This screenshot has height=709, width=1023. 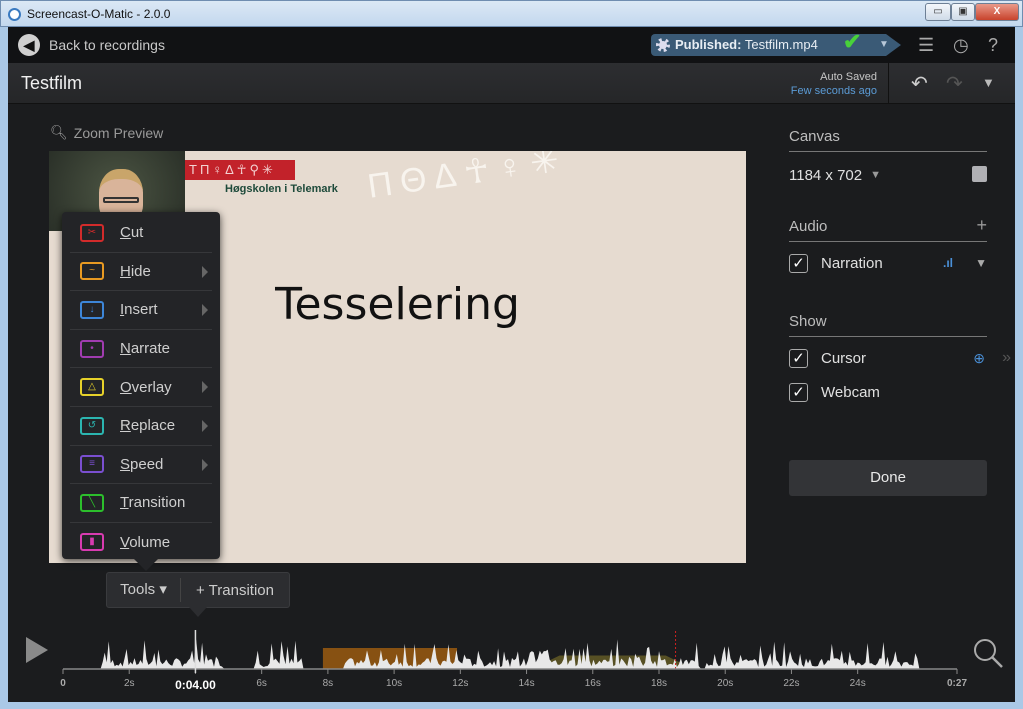 What do you see at coordinates (511, 13) in the screenshot?
I see `window-titlebar: Screencast-O-Matic - 2.0.0 ▭ ▣ X` at bounding box center [511, 13].